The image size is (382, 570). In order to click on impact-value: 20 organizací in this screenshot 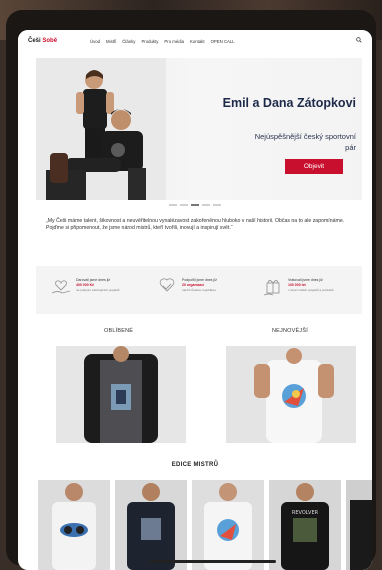, I will do `click(193, 285)`.